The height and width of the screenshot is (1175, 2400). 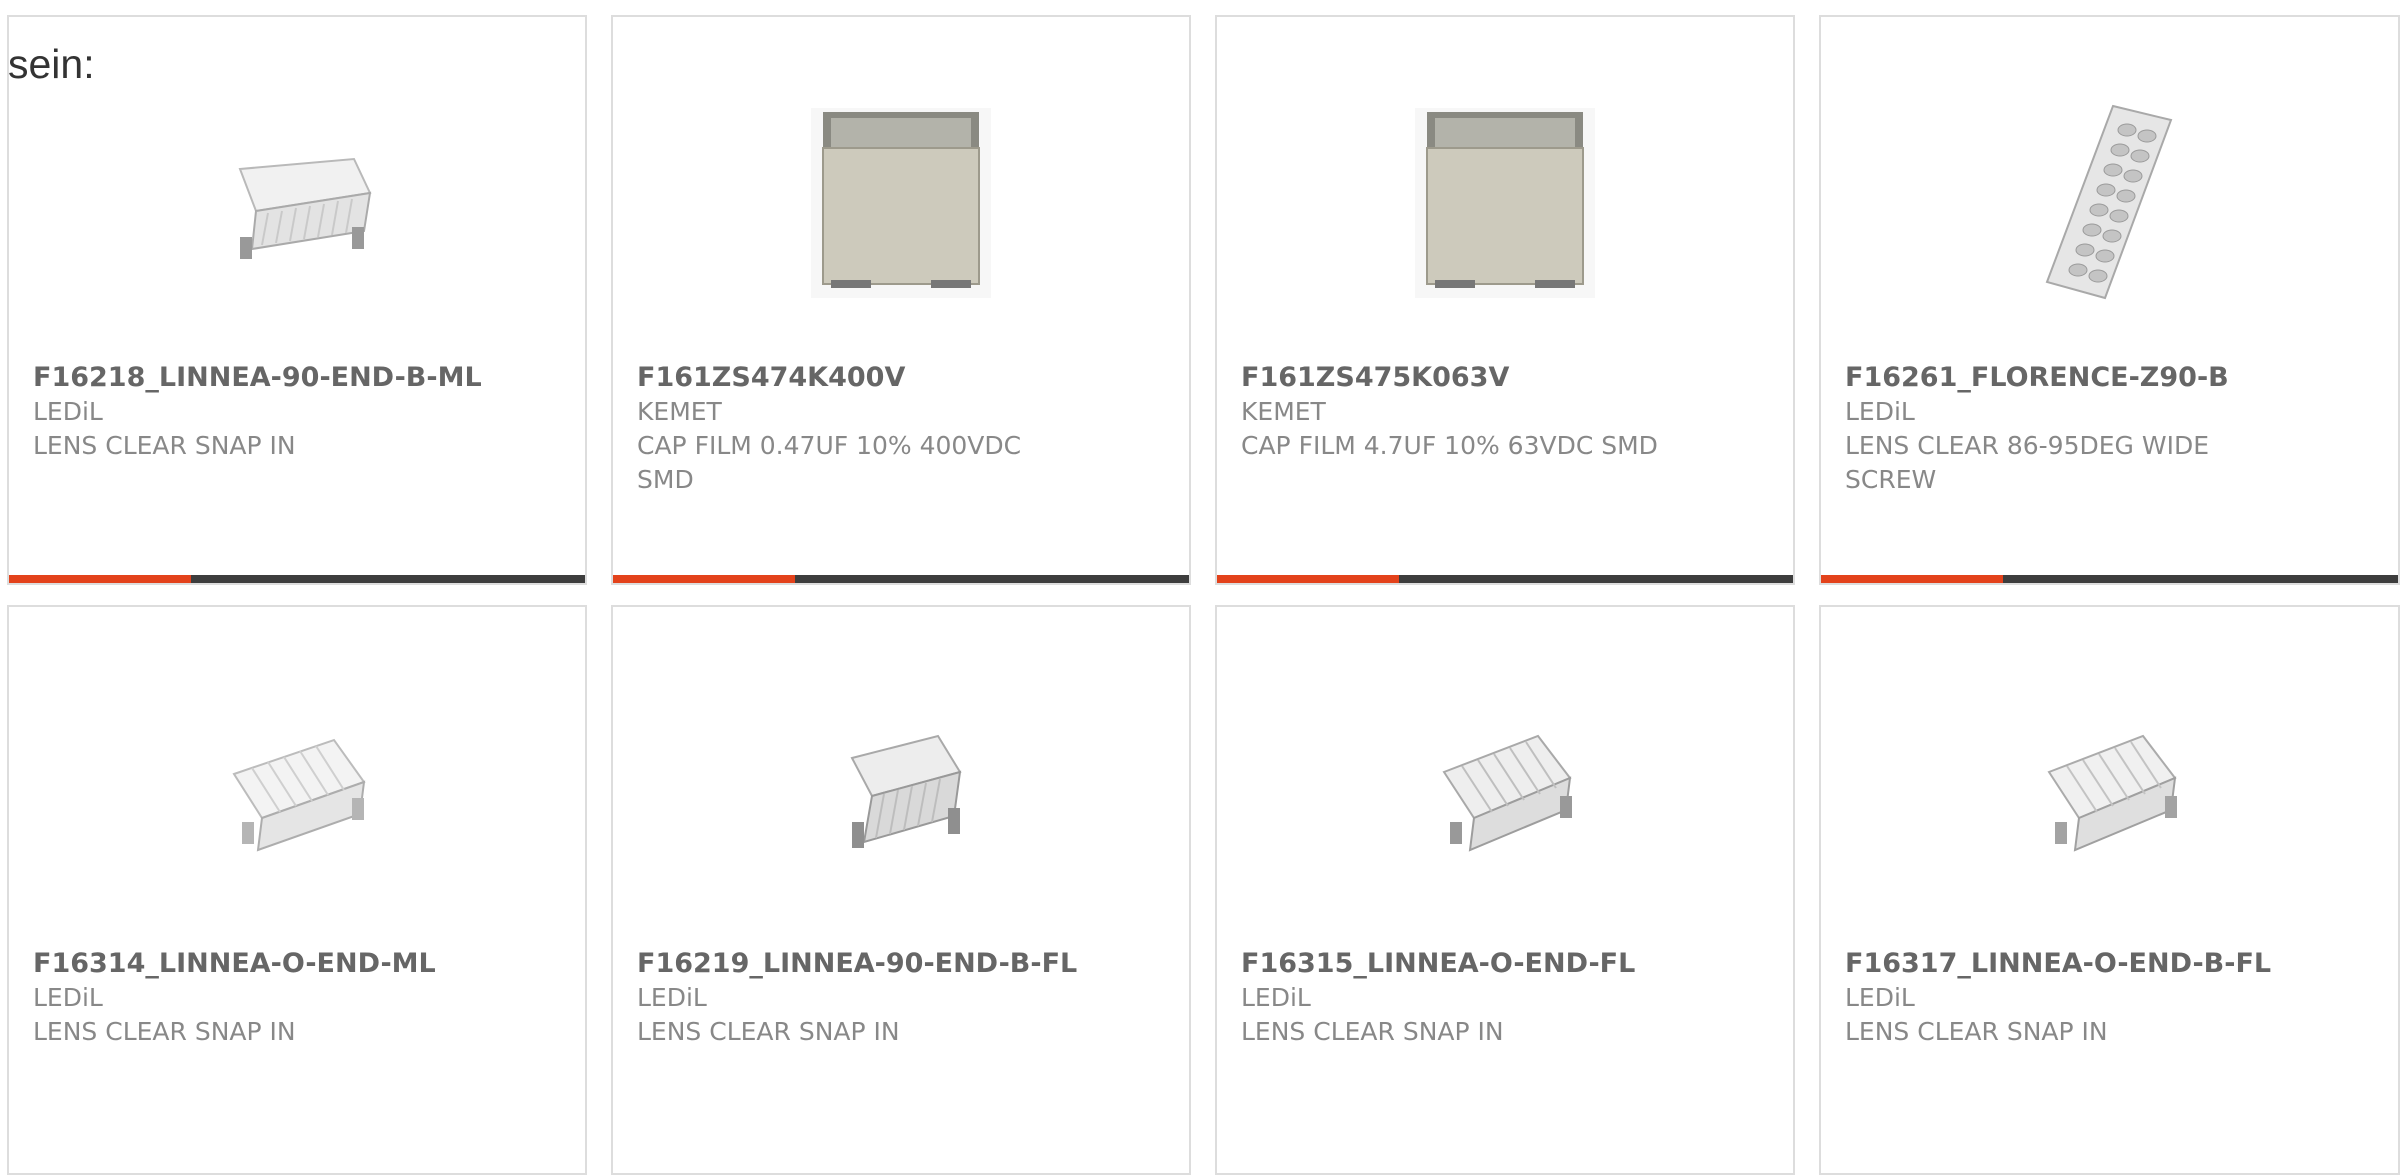 I want to click on part-number: F16219_LINNEA-90-END-B-FL, so click(x=901, y=964).